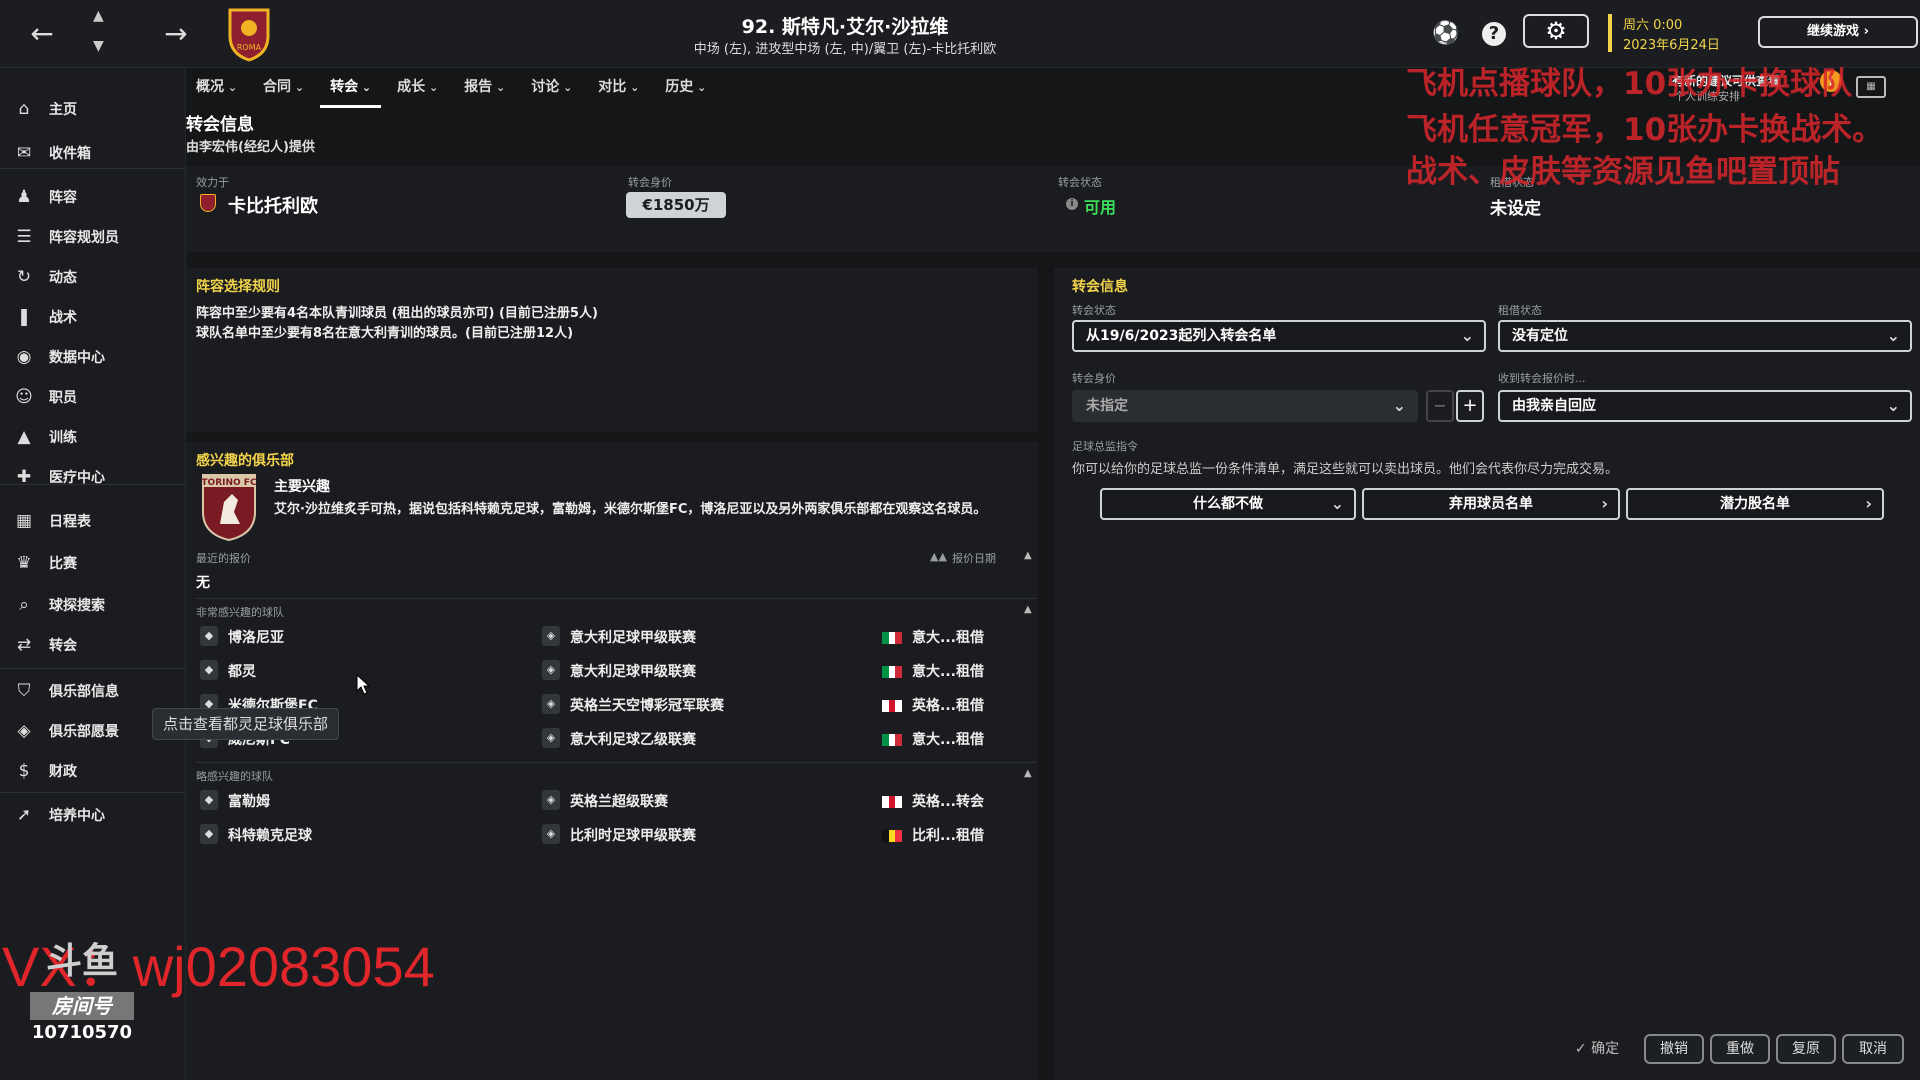  What do you see at coordinates (1072, 204) in the screenshot?
I see `info-icon: i` at bounding box center [1072, 204].